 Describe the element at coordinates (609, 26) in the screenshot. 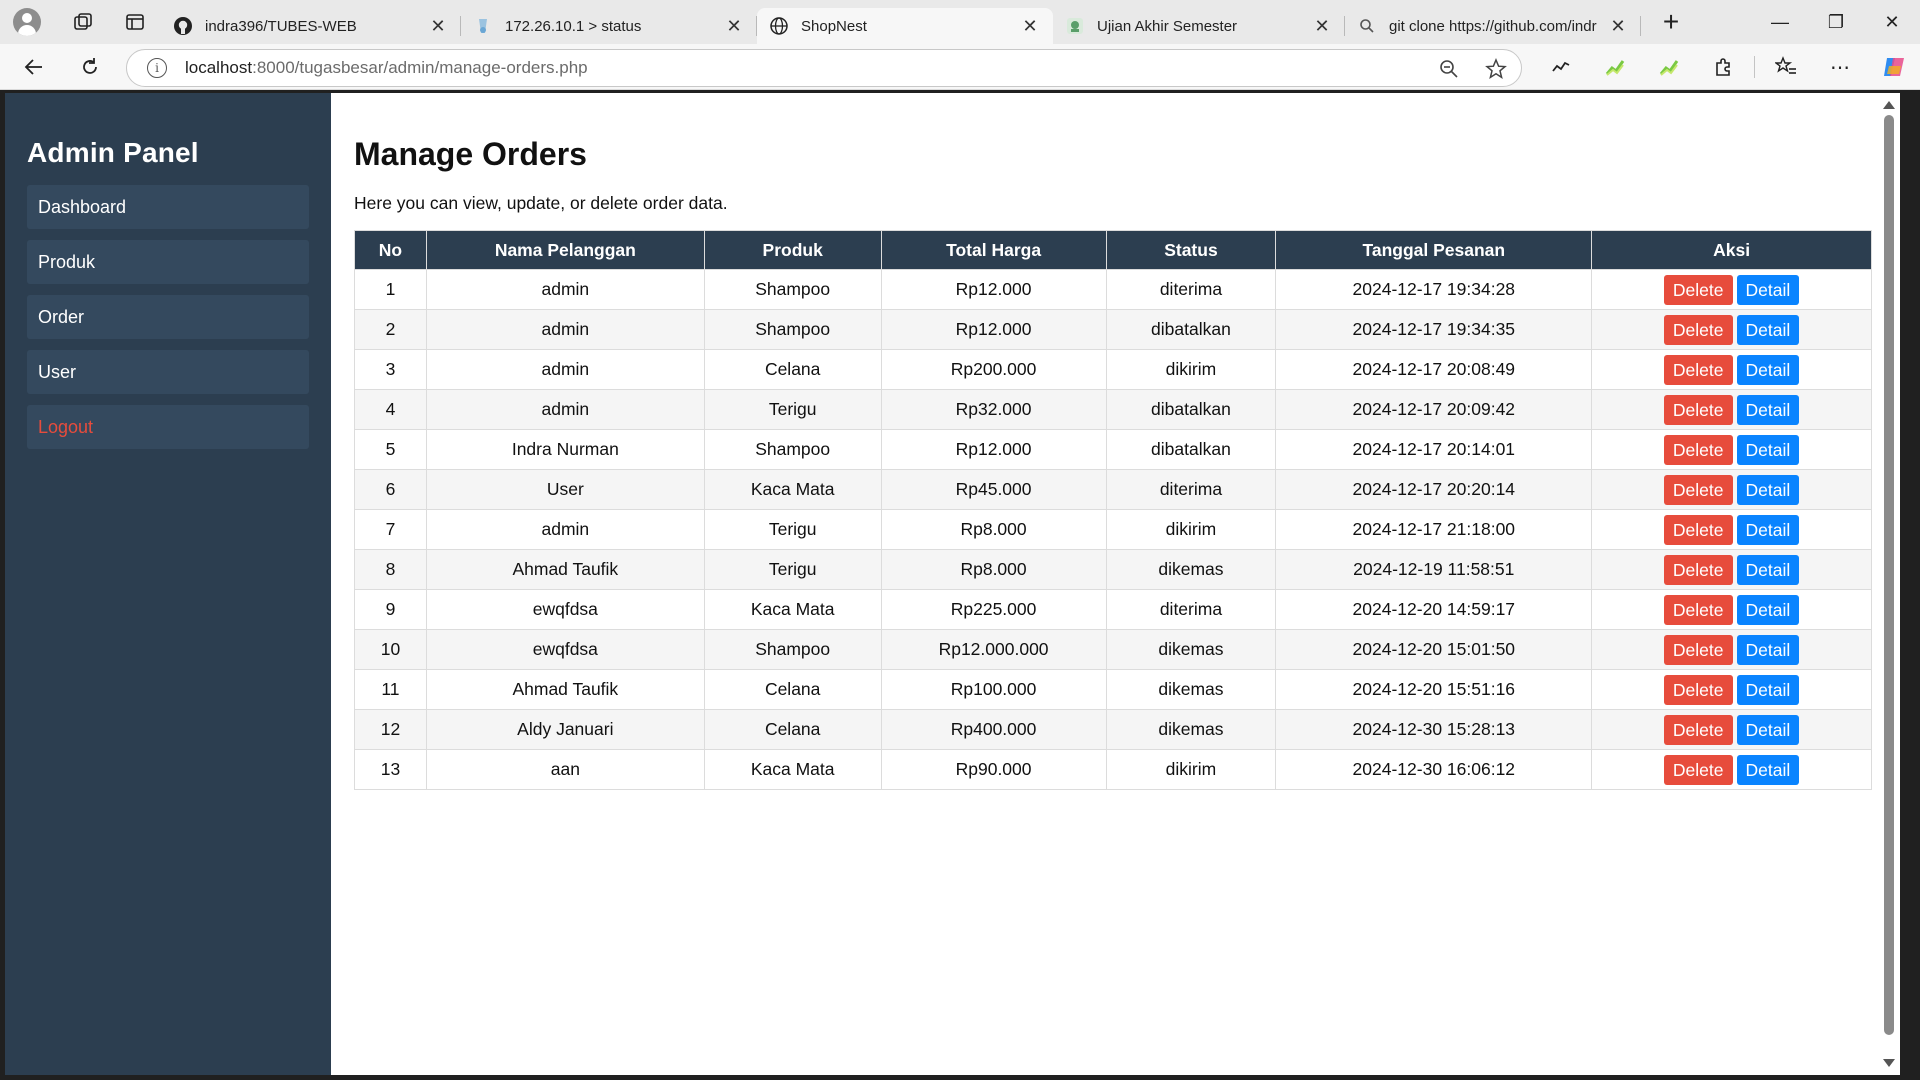

I see `browser-tab-router: 172.26.10.1 > status ✕` at that location.